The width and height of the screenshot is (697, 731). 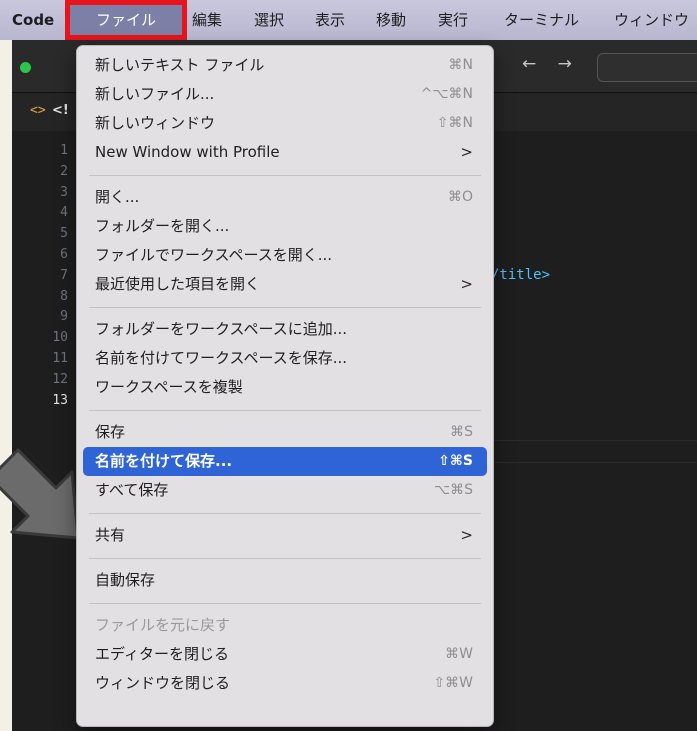 I want to click on menu-item-shortcut: ⌘O, so click(x=460, y=197).